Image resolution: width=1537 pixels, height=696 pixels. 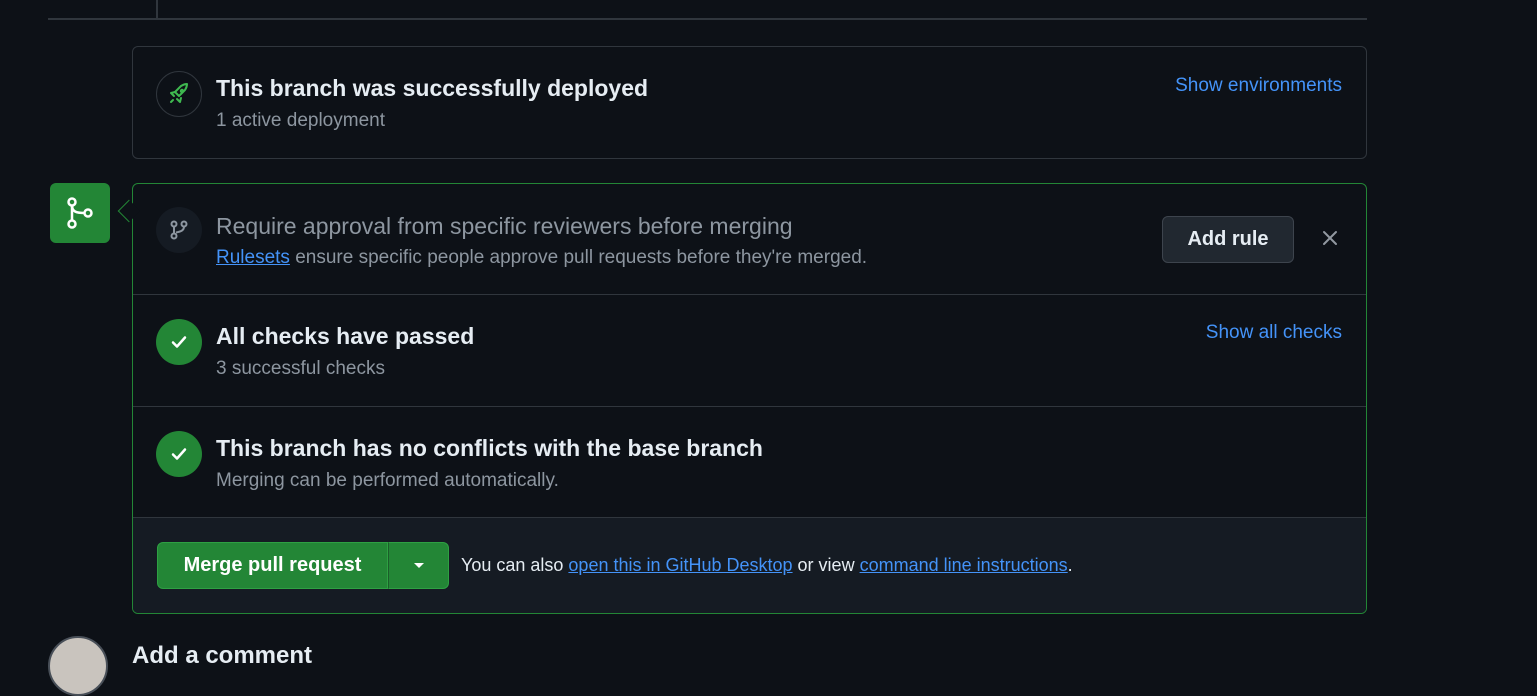 I want to click on conflicts-subtitle: Merging can be performed automatically., so click(x=387, y=480).